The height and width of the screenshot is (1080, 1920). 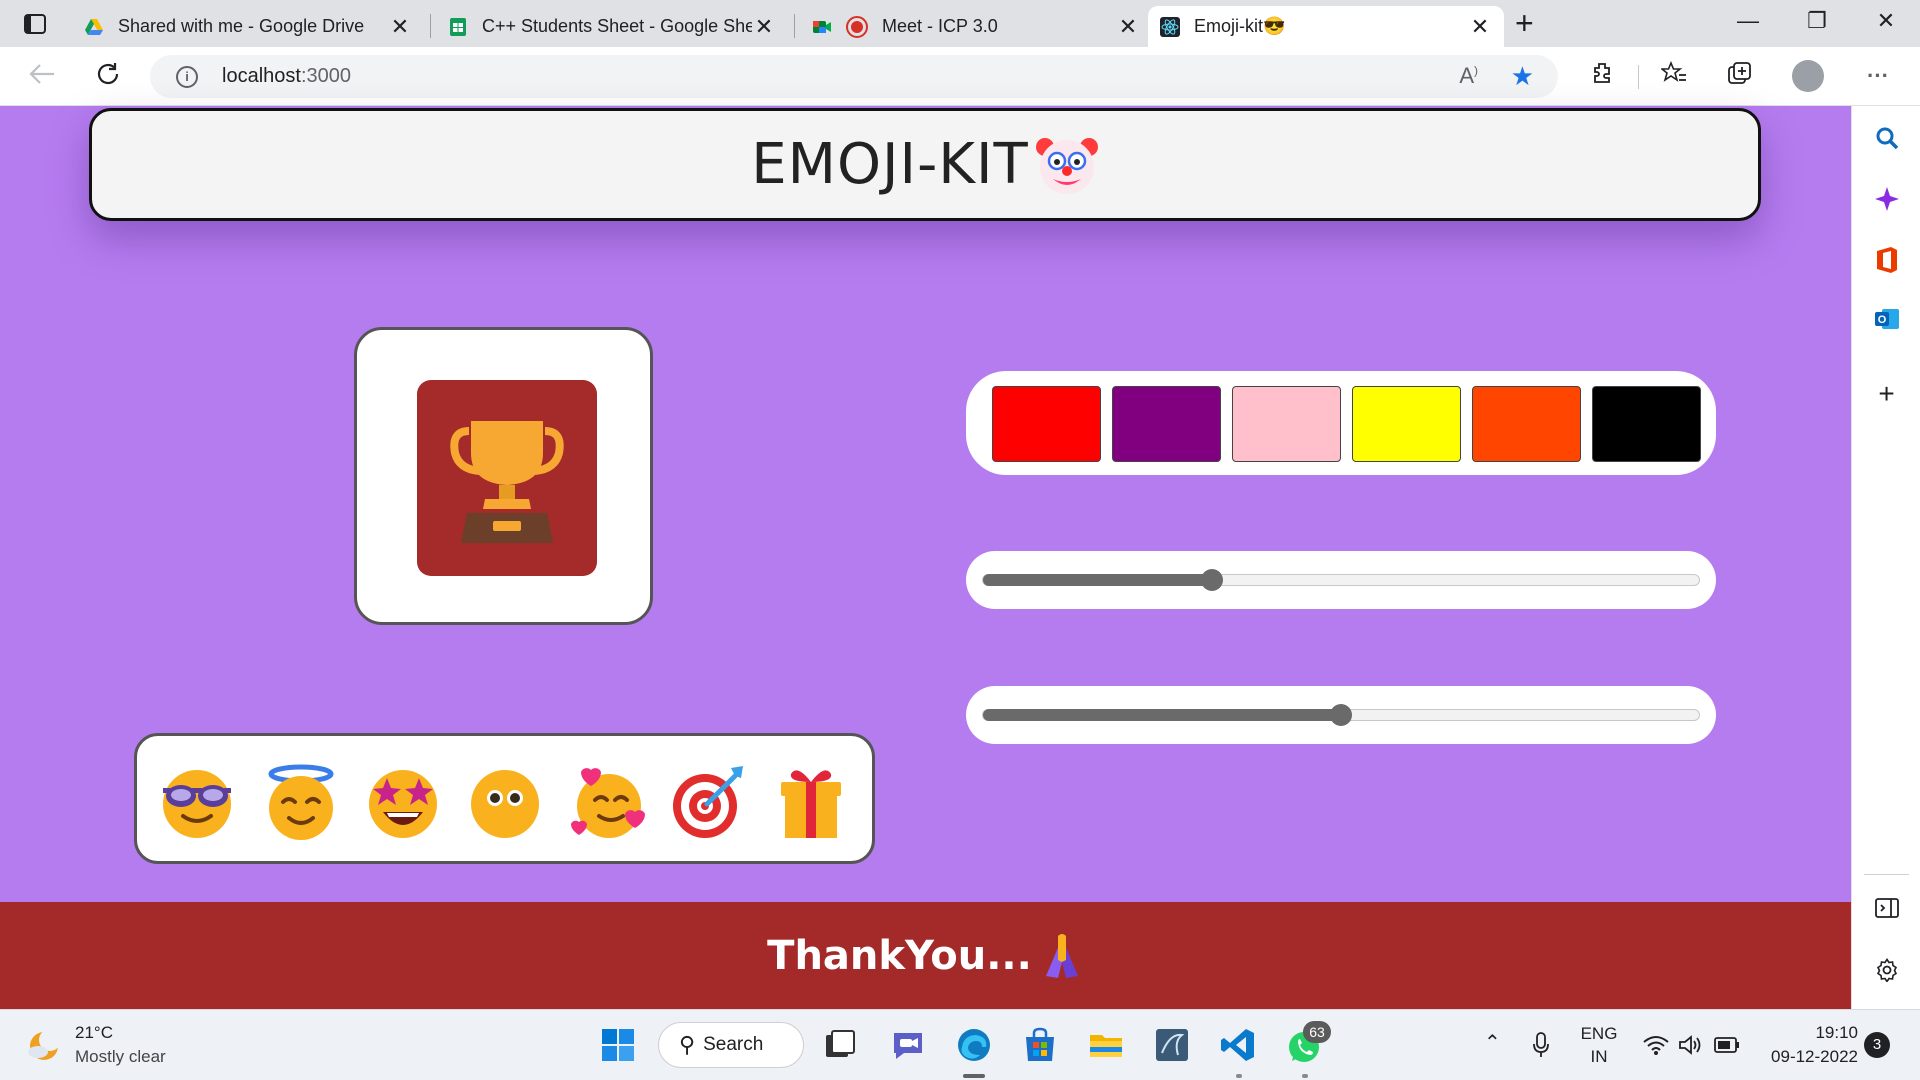 I want to click on tab-title: Shared with me - Google Drive, so click(x=241, y=26).